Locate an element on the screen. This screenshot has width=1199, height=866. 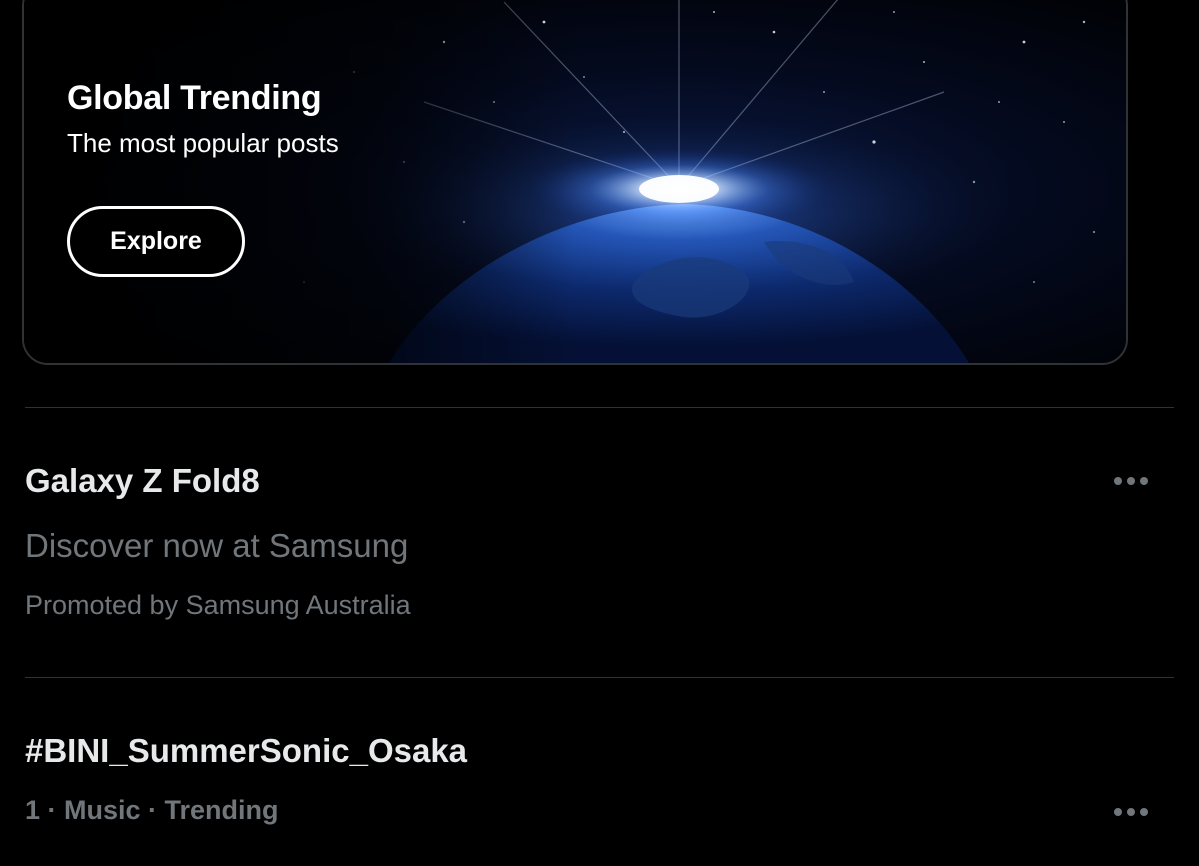
explore-button: Explore is located at coordinates (156, 241).